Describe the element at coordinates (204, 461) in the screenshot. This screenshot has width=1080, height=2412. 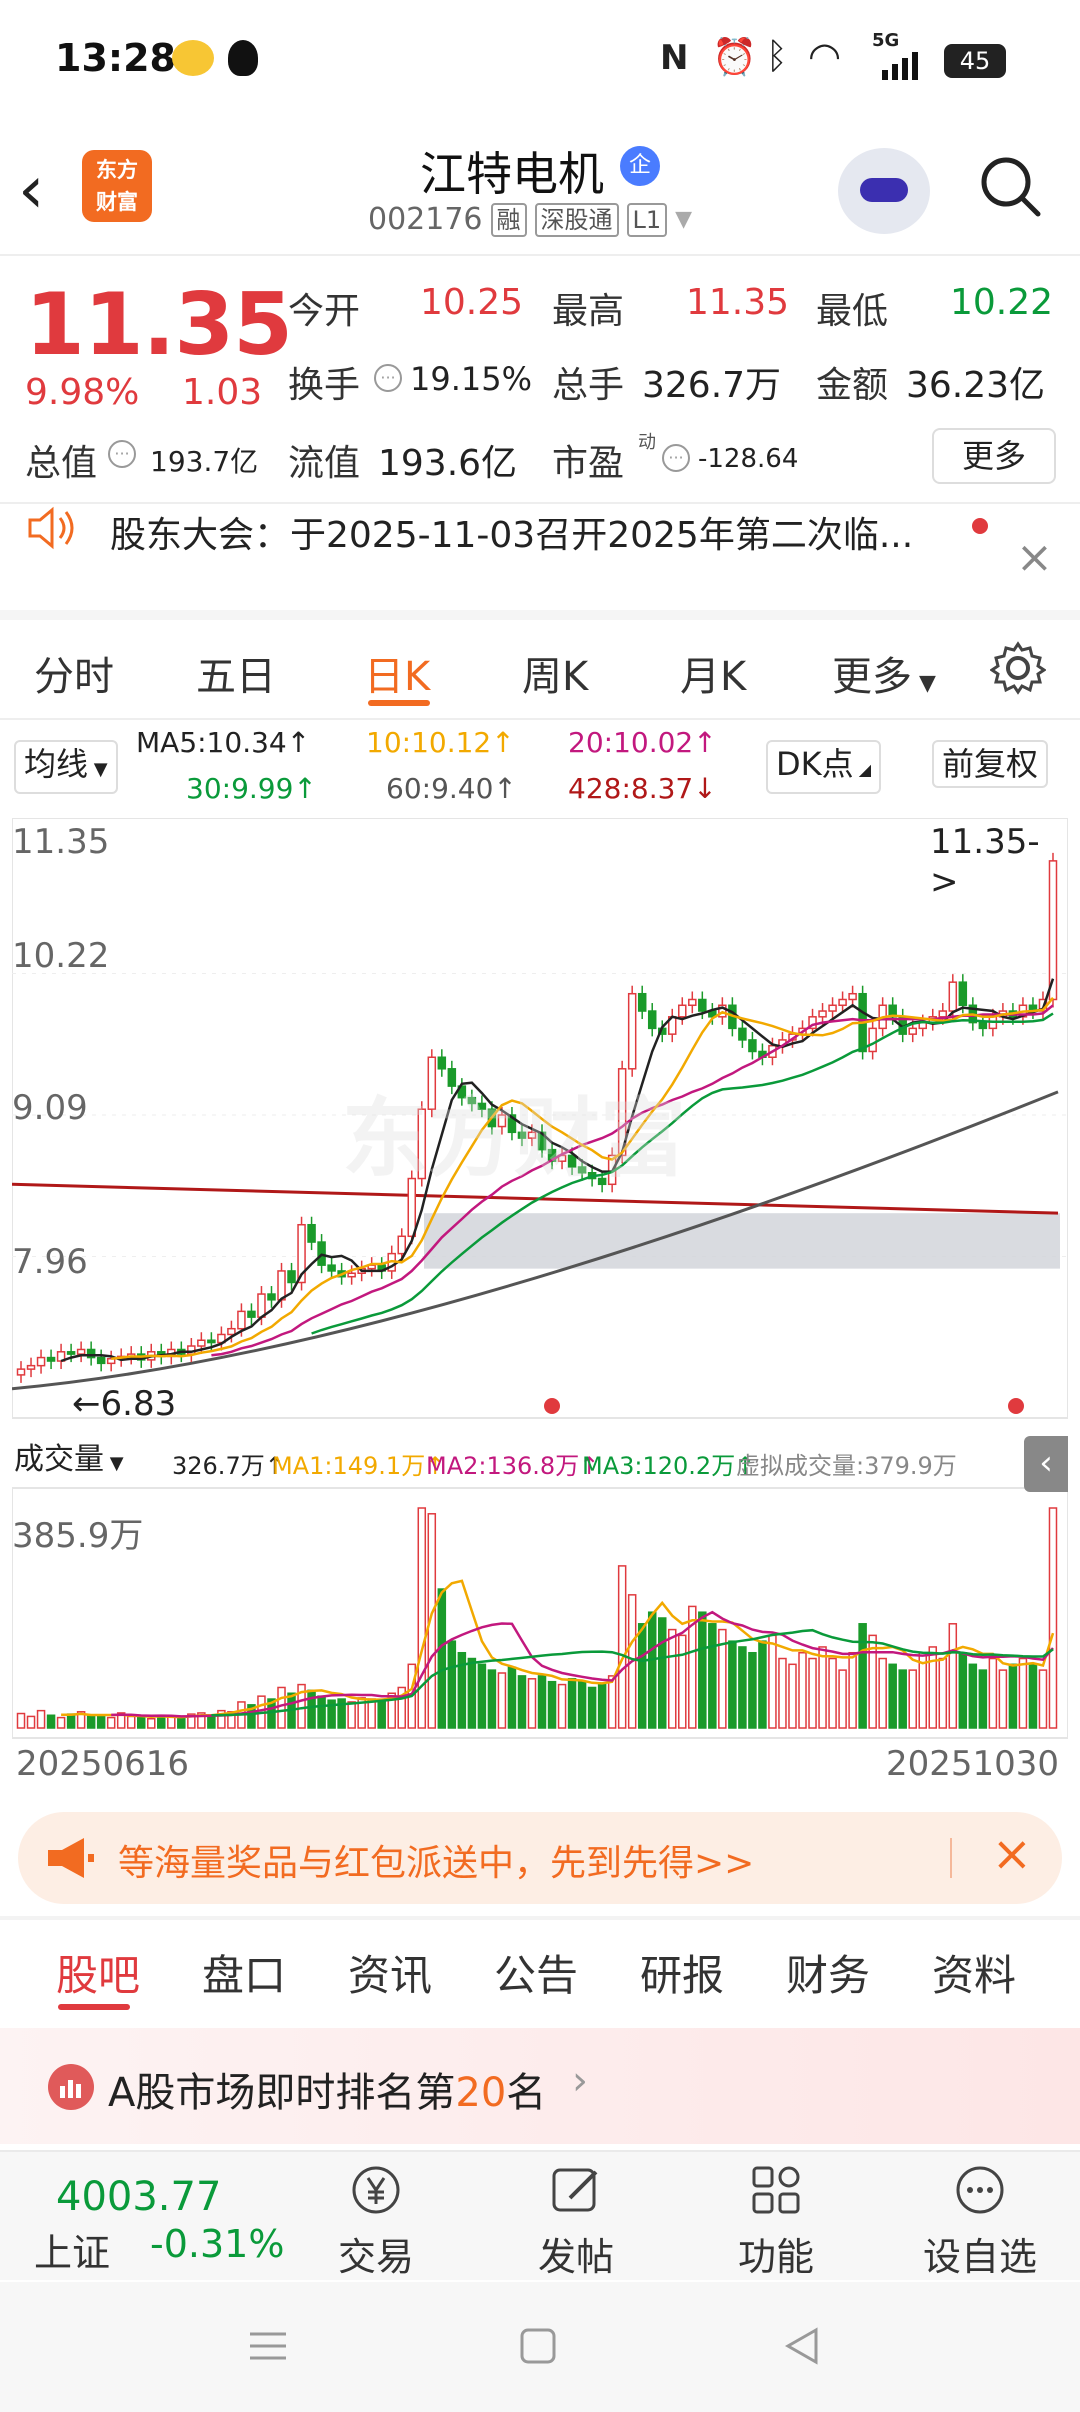
I see `mktcap-value: 193.7亿` at that location.